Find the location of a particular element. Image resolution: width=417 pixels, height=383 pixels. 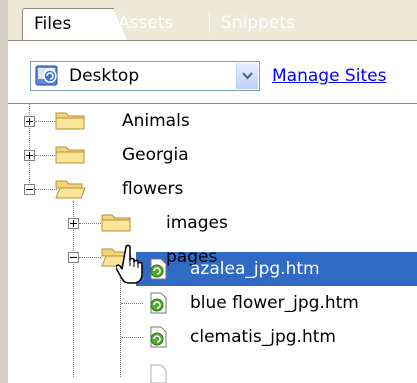

tree-item-label: azalea_jpg.htm is located at coordinates (255, 269).